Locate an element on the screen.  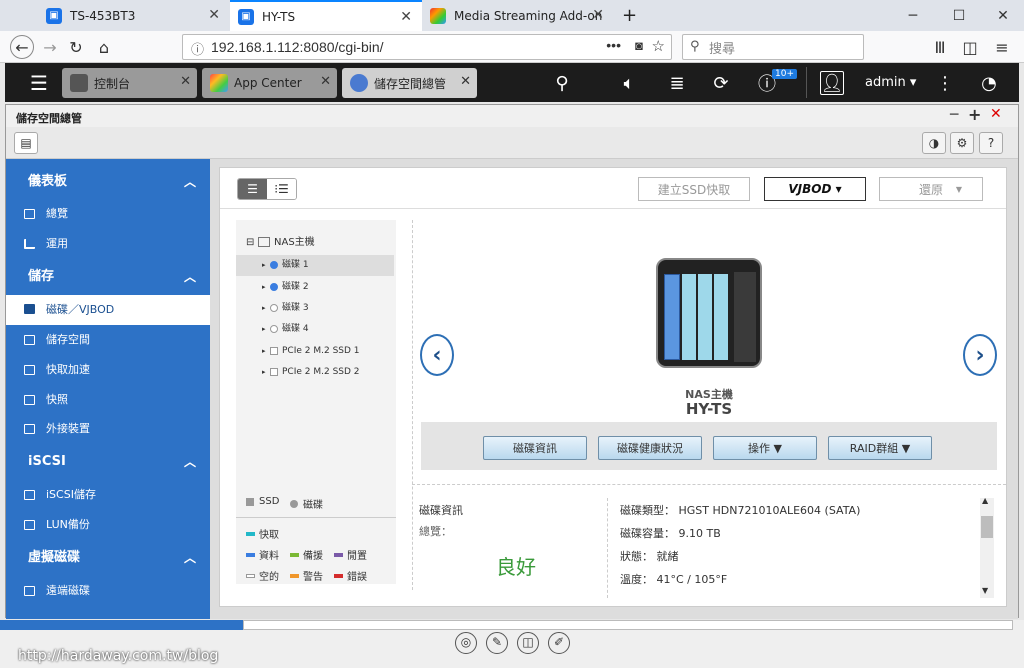
help-icon: ? is located at coordinates (991, 143).